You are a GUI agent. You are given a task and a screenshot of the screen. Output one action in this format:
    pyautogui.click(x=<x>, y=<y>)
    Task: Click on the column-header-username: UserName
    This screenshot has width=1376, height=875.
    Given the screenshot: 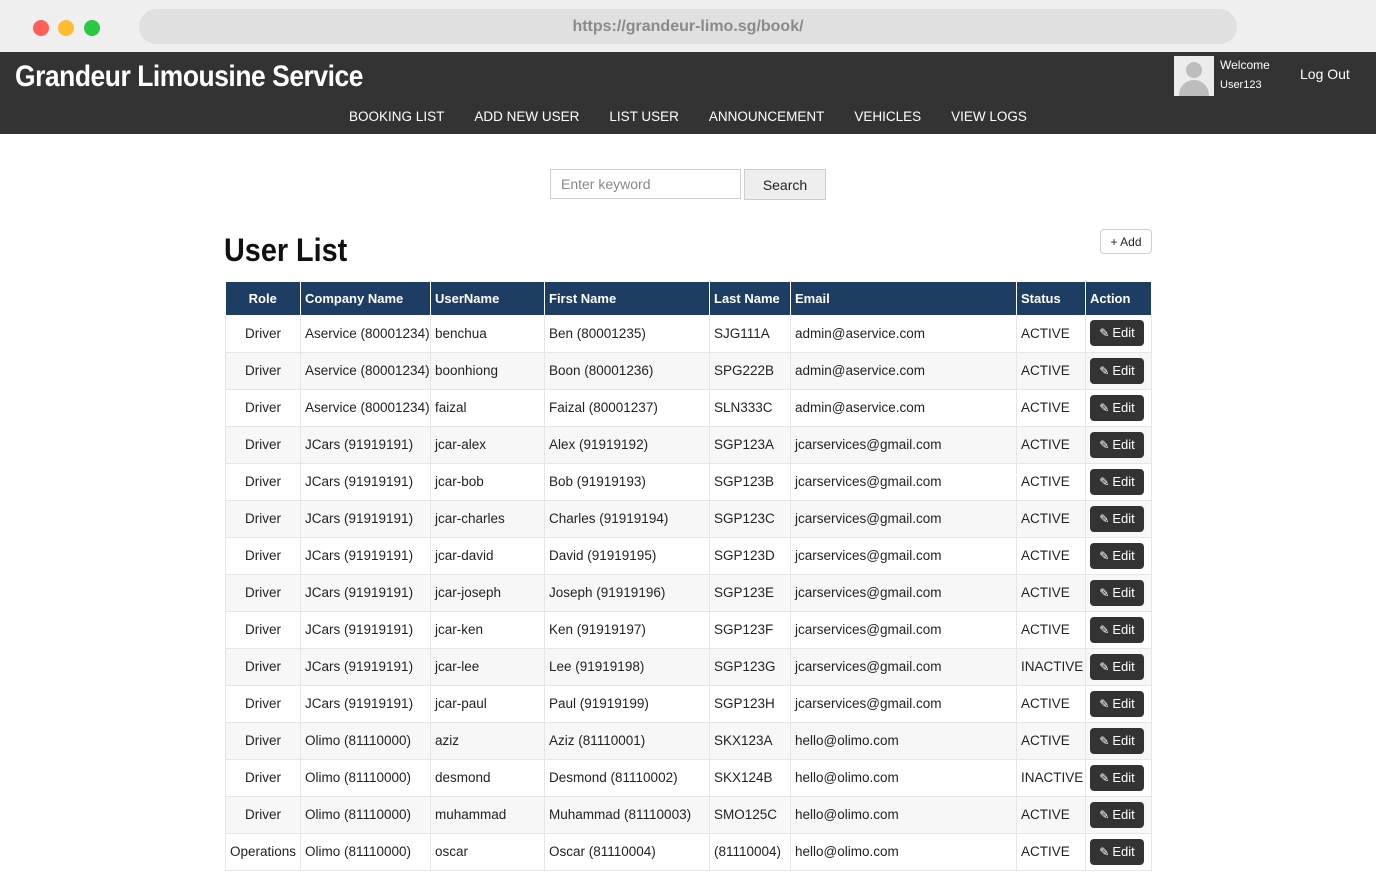 What is the action you would take?
    pyautogui.click(x=487, y=298)
    